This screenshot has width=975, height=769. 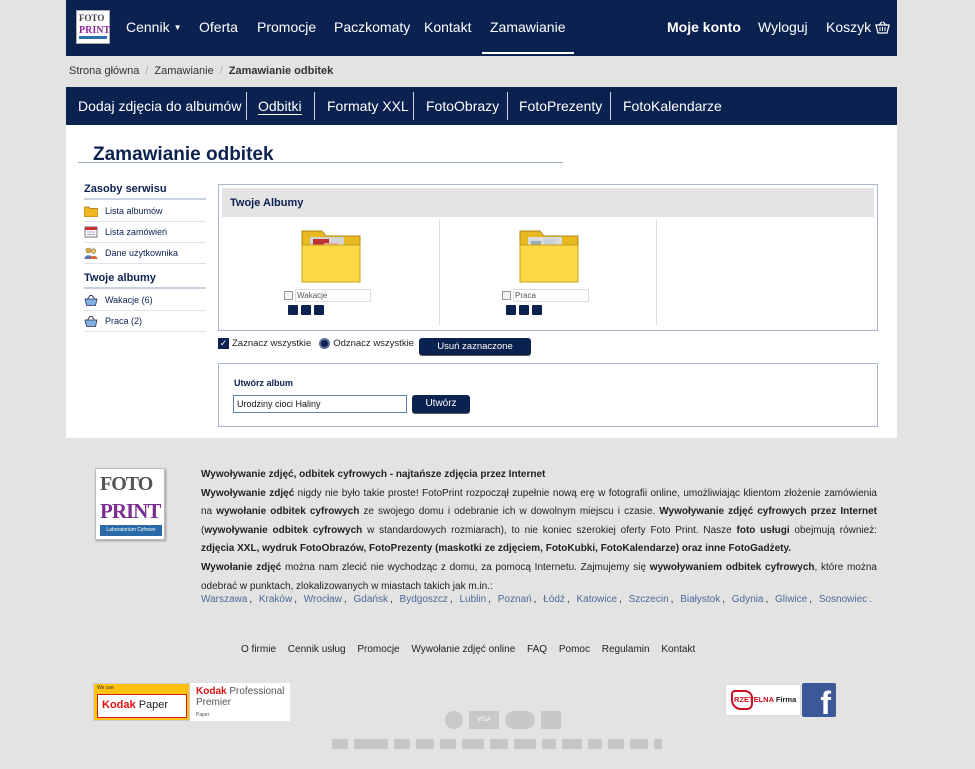 What do you see at coordinates (497, 744) in the screenshot?
I see `bank-logos` at bounding box center [497, 744].